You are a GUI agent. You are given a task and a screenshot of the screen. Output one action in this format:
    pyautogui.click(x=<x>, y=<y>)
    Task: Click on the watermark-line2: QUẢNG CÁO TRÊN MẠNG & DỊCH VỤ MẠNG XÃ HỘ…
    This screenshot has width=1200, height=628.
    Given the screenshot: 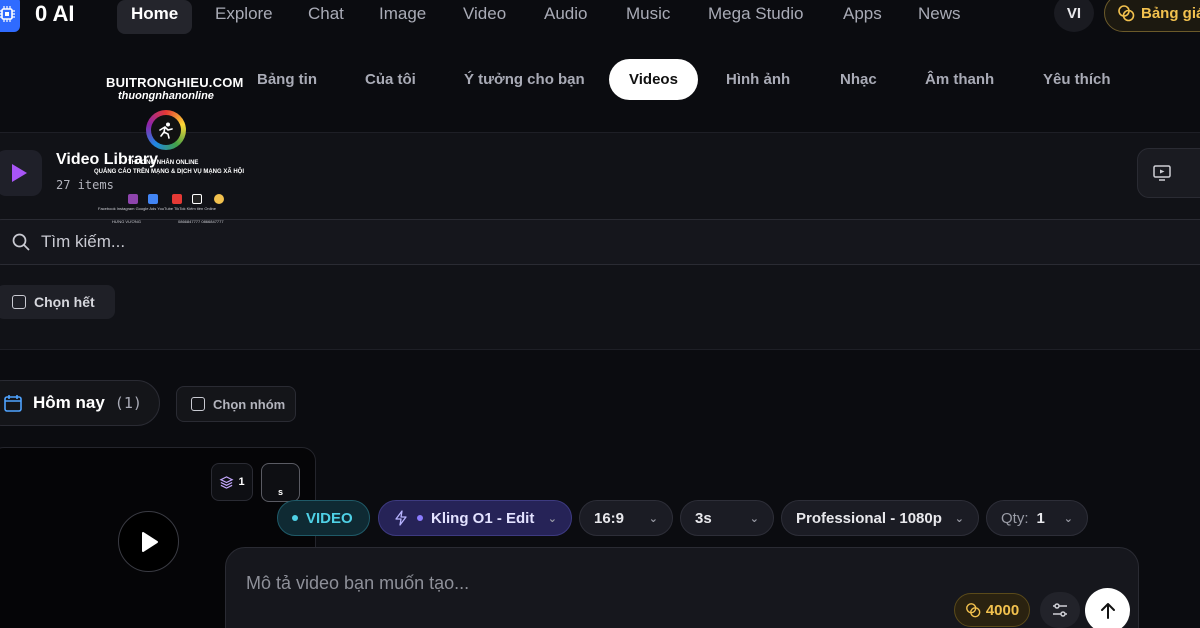 What is the action you would take?
    pyautogui.click(x=169, y=172)
    